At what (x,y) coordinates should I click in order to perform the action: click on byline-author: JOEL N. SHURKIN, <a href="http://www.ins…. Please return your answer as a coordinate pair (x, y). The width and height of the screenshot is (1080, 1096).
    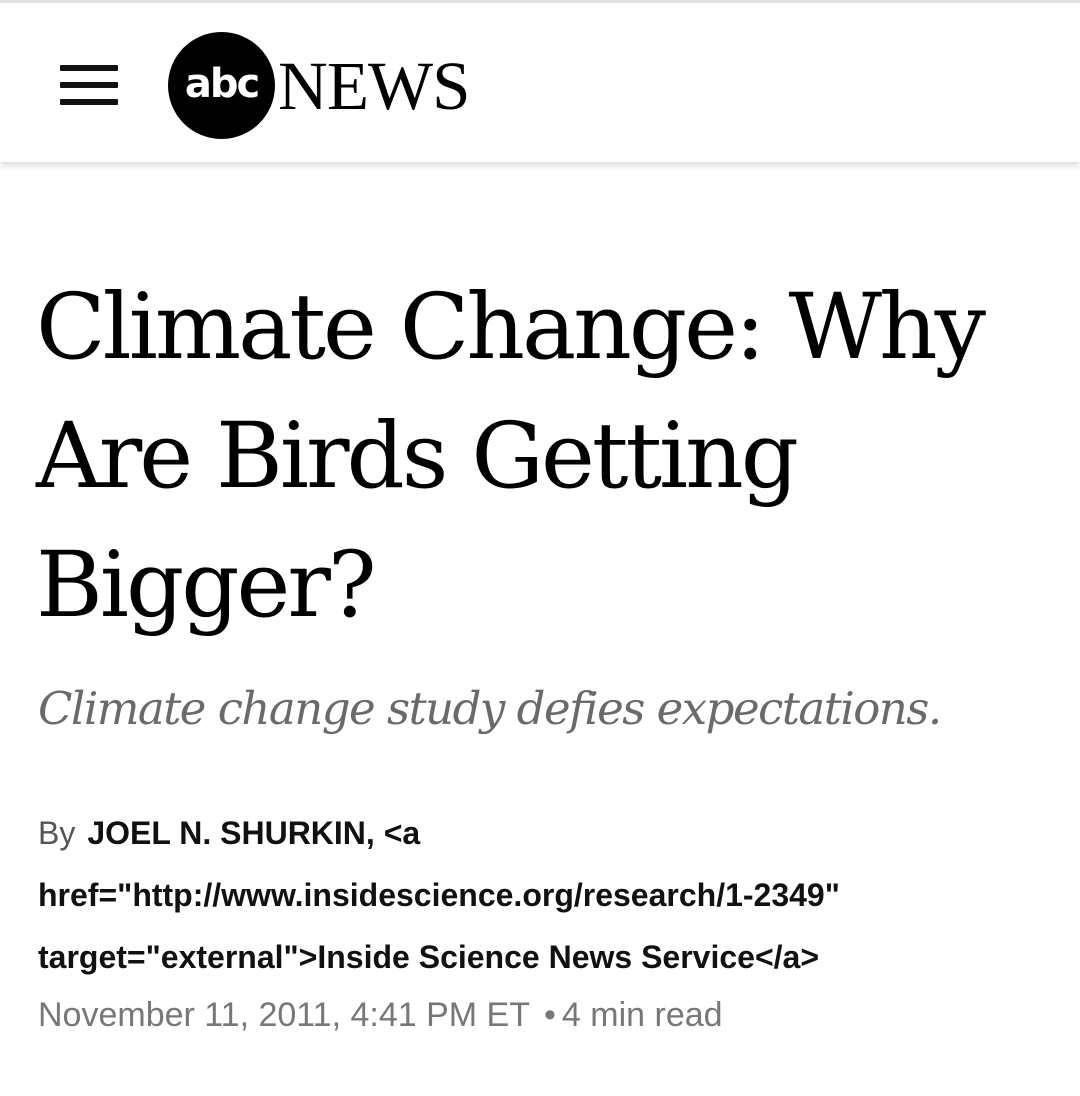
    Looking at the image, I should click on (439, 895).